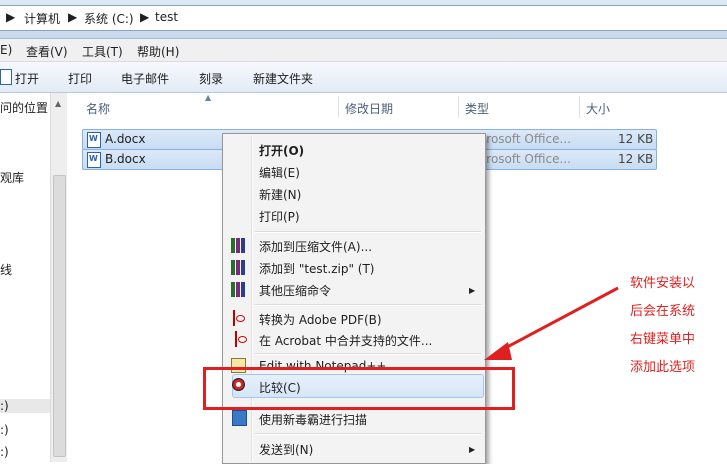  Describe the element at coordinates (279, 216) in the screenshot. I see `menu-item-print: 打印(P)` at that location.